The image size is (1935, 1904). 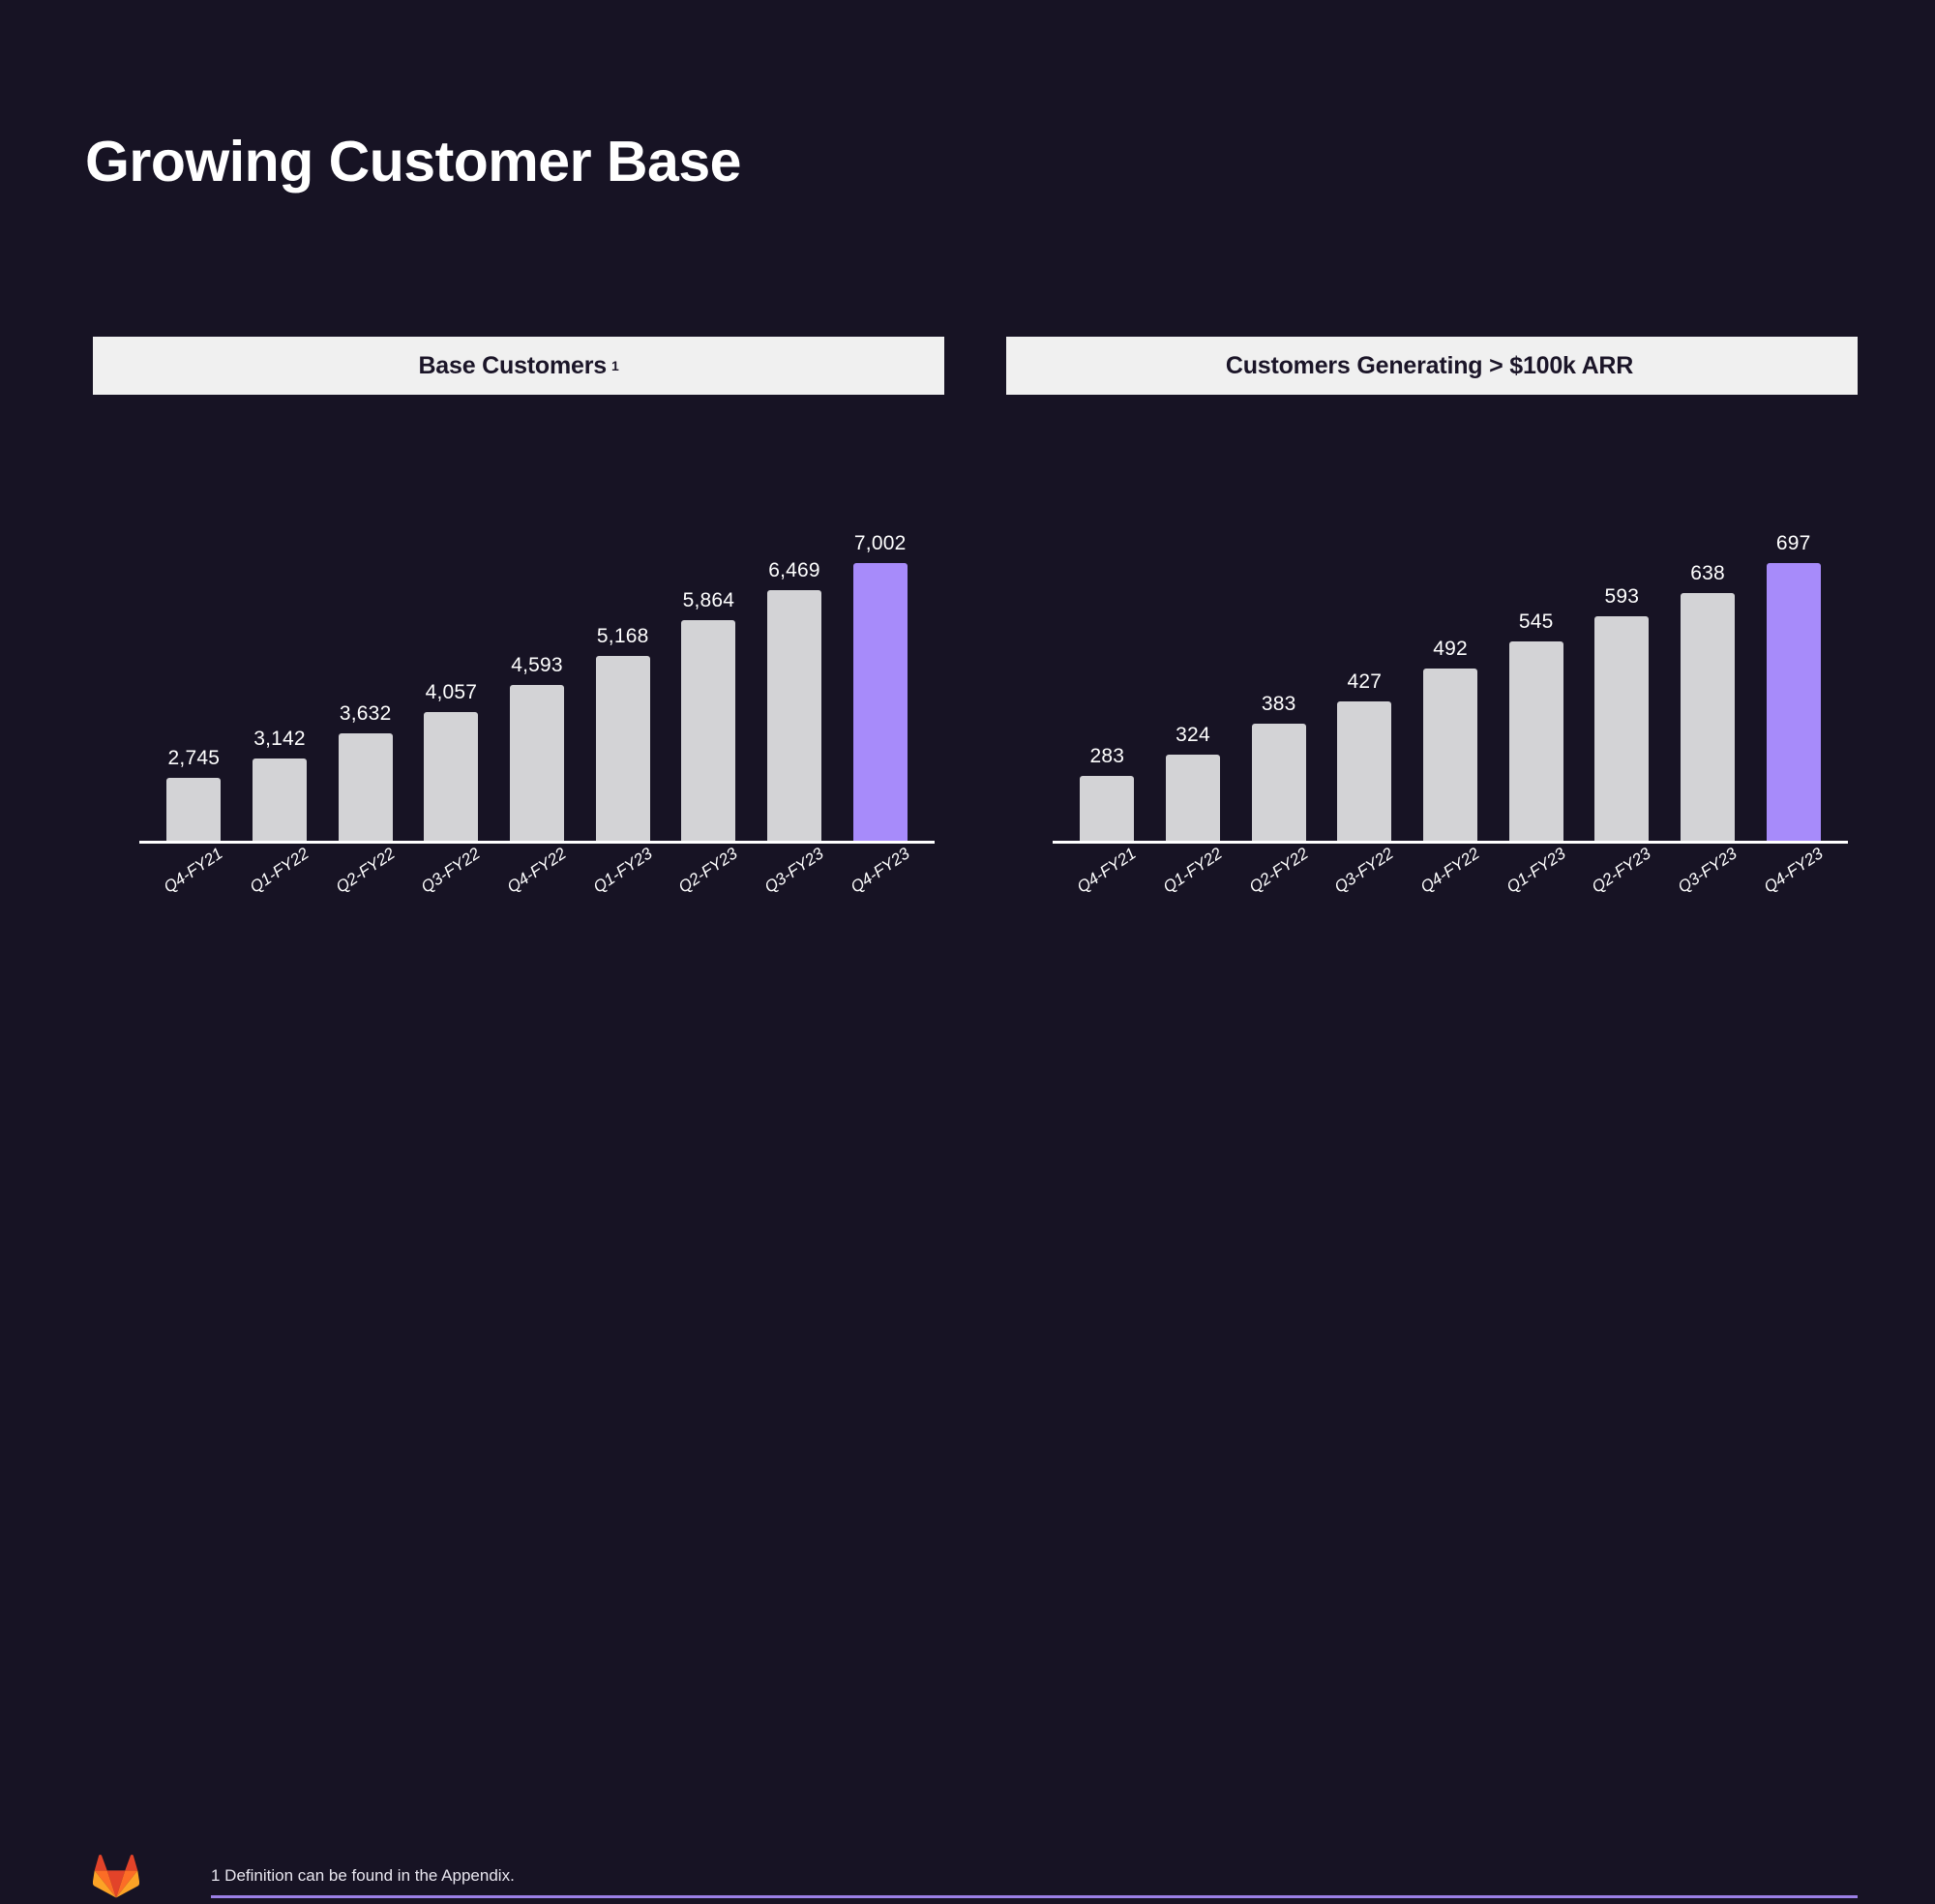 I want to click on bar-value-label: 4,593, so click(x=537, y=665).